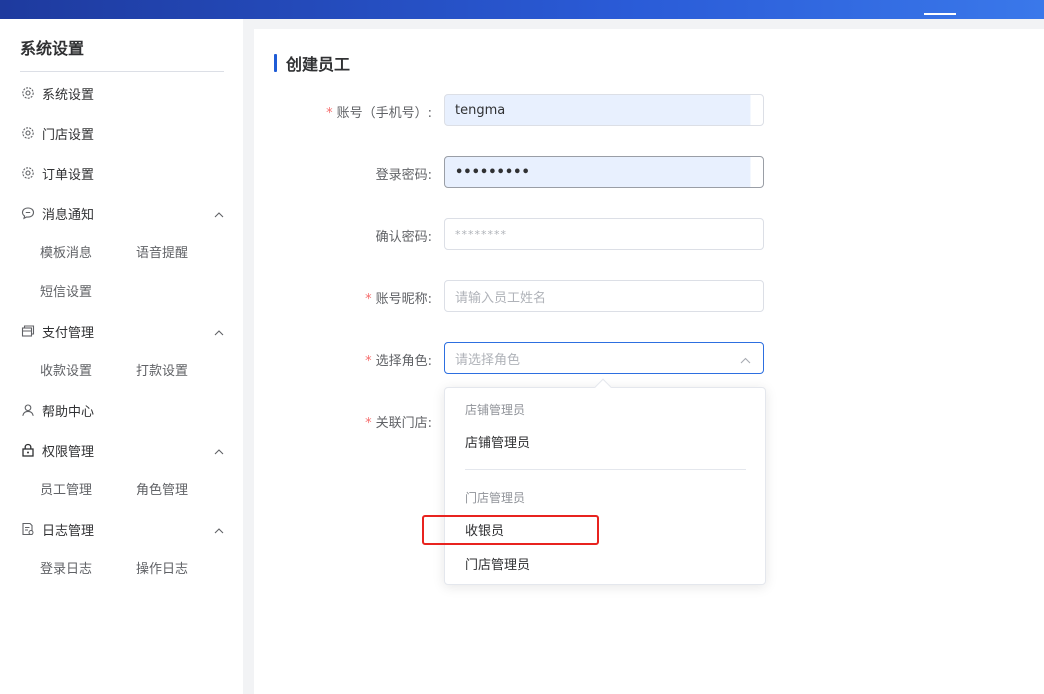 This screenshot has height=694, width=1044. Describe the element at coordinates (125, 331) in the screenshot. I see `sidebar-item-payment-management: 支付管理` at that location.